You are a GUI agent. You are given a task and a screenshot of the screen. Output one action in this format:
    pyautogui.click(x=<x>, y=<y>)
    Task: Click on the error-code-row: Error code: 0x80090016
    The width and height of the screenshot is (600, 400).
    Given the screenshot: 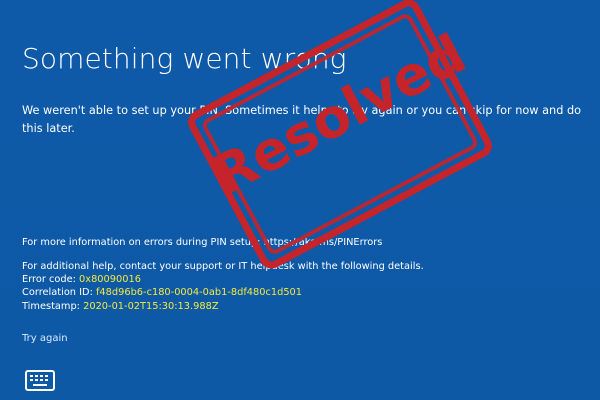 What is the action you would take?
    pyautogui.click(x=223, y=279)
    